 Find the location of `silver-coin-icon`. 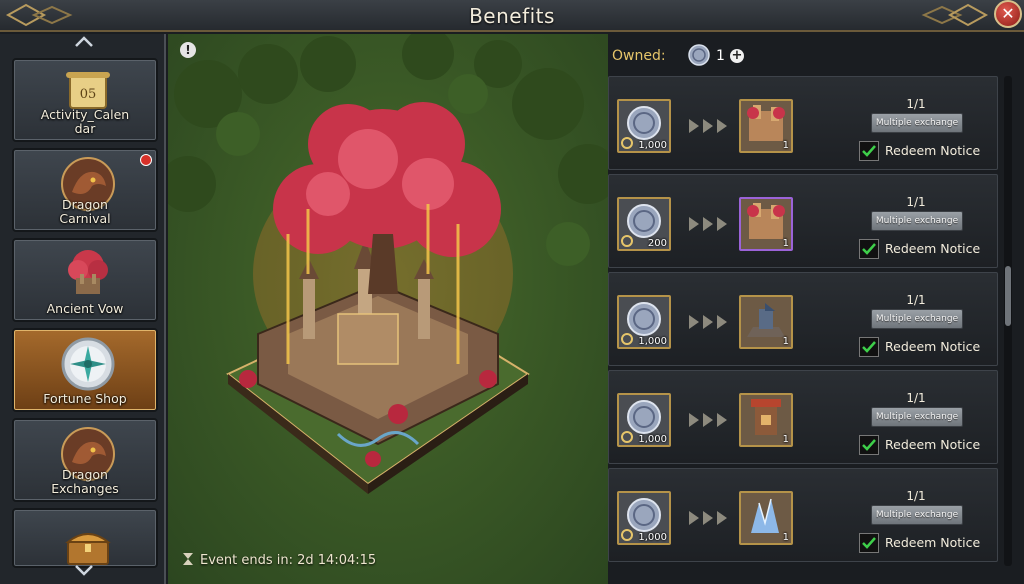

silver-coin-icon is located at coordinates (699, 55).